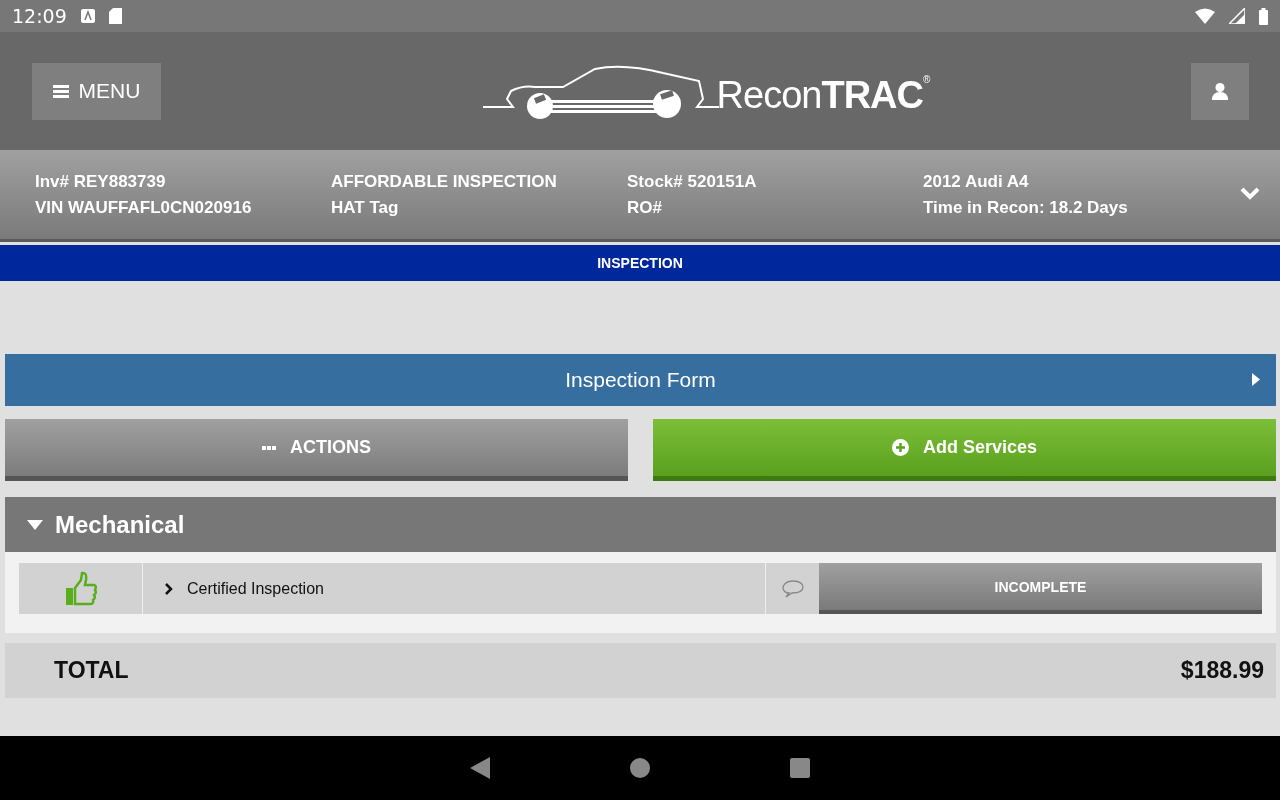 Image resolution: width=1280 pixels, height=800 pixels. What do you see at coordinates (39, 16) in the screenshot?
I see `clock: 12:09` at bounding box center [39, 16].